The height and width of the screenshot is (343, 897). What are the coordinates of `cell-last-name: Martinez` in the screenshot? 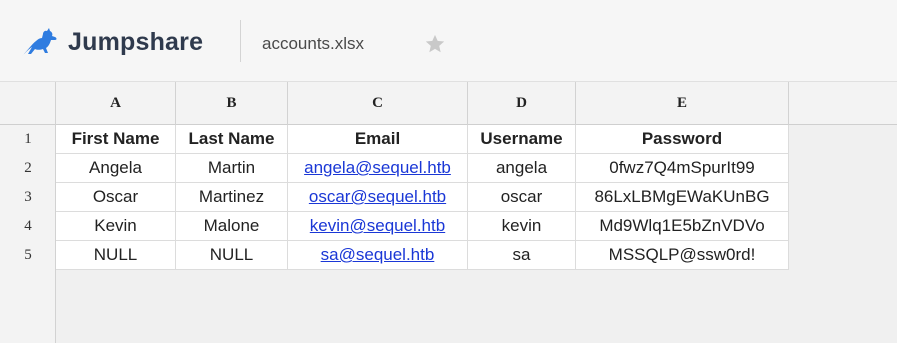 It's located at (232, 197).